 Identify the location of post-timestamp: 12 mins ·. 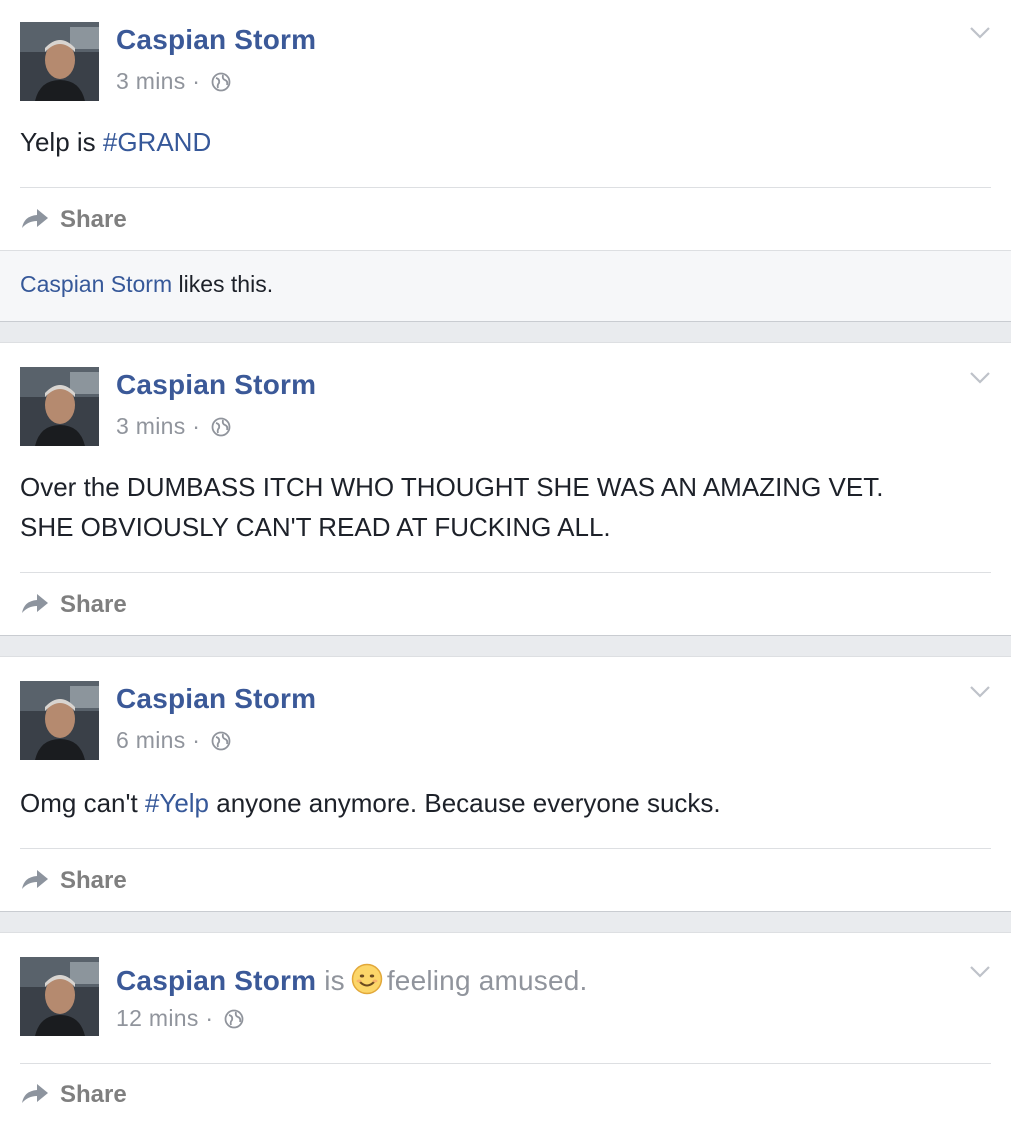
(180, 1020).